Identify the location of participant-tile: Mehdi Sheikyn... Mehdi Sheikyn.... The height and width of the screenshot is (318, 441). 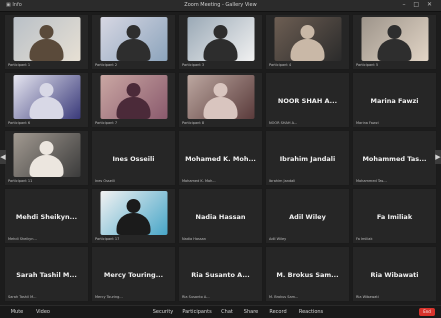
(46, 216).